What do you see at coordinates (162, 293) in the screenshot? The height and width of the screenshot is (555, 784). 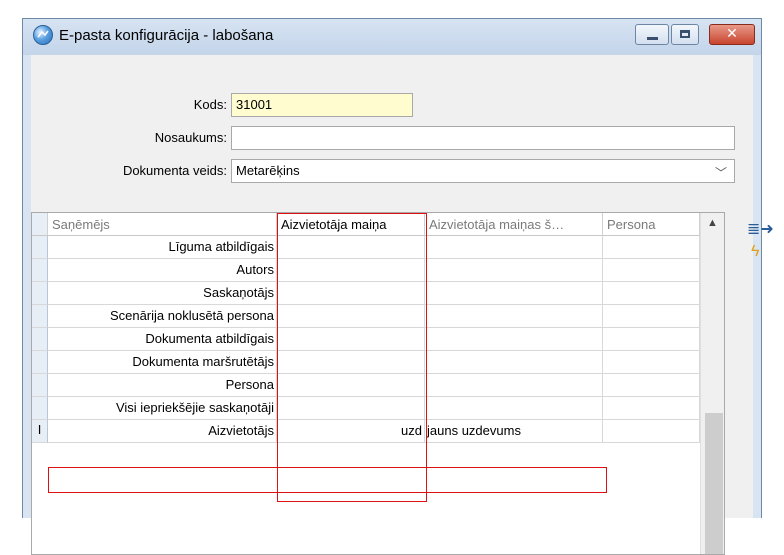 I see `recipient-cell: Saskaņotājs` at bounding box center [162, 293].